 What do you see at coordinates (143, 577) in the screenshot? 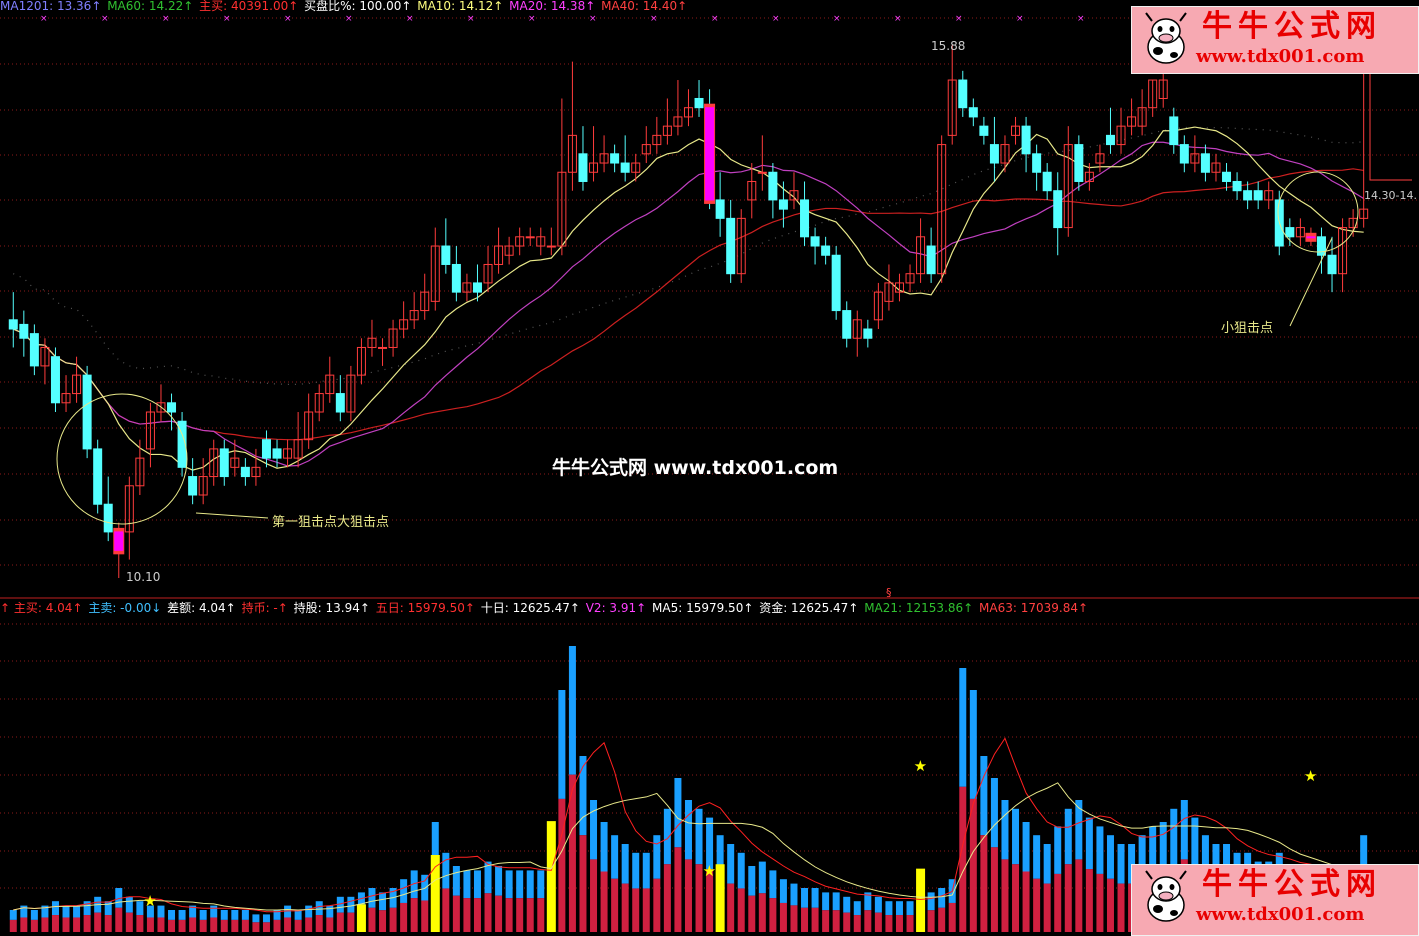
I see `price-low-label: 10.10` at bounding box center [143, 577].